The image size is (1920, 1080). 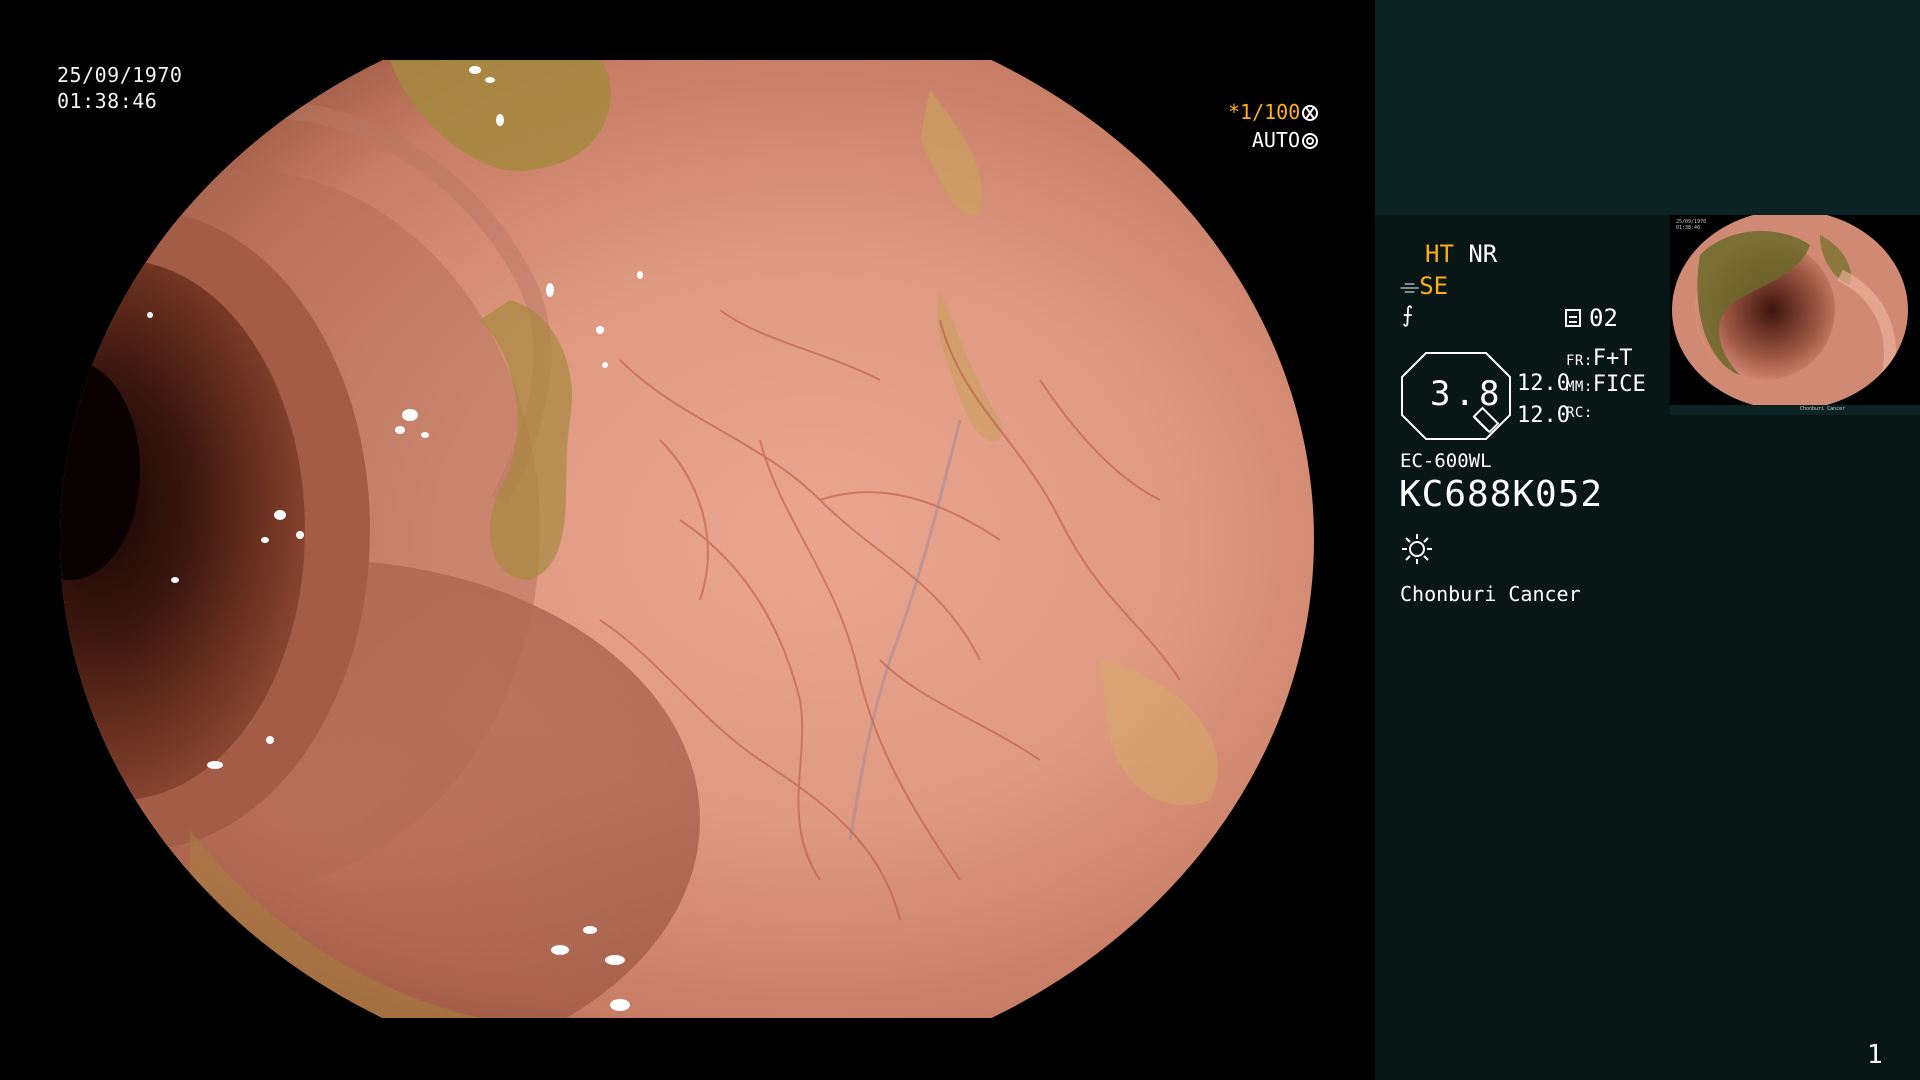 I want to click on thumbnail-footer: Chonburi Cancer, so click(x=1795, y=410).